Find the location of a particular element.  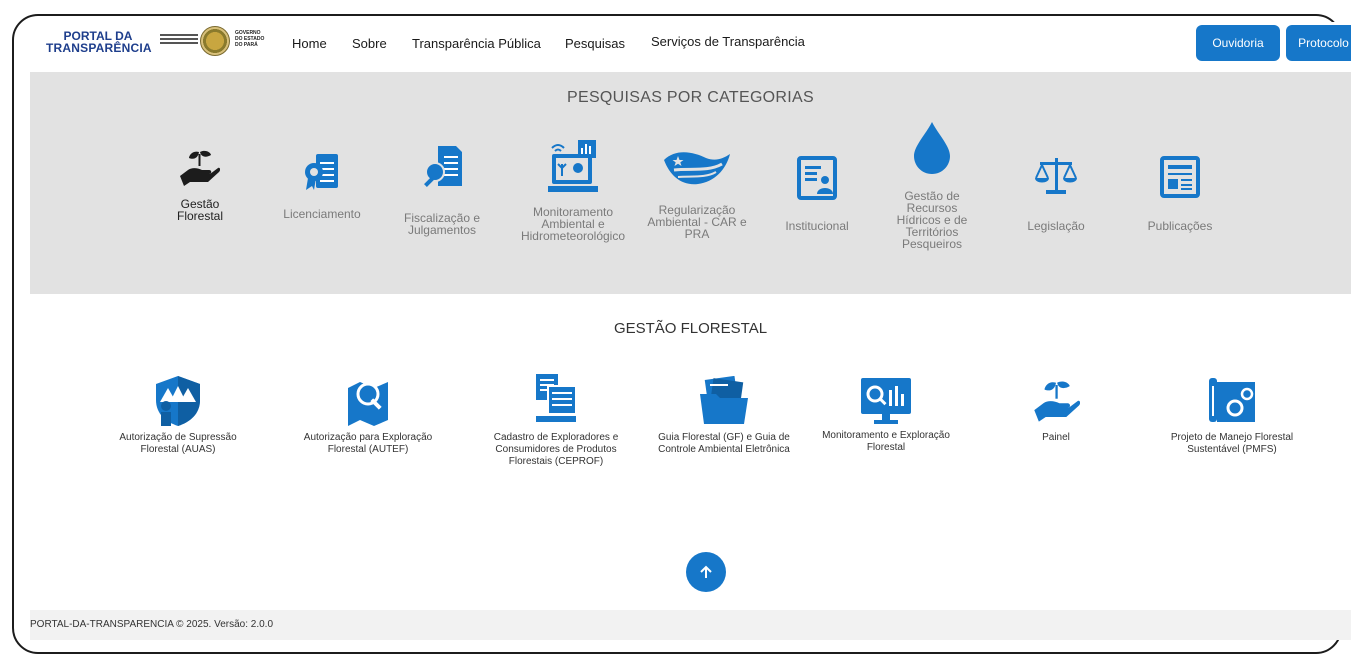

categories-title: PESQUISAS POR CATEGORIAS is located at coordinates (690, 97).